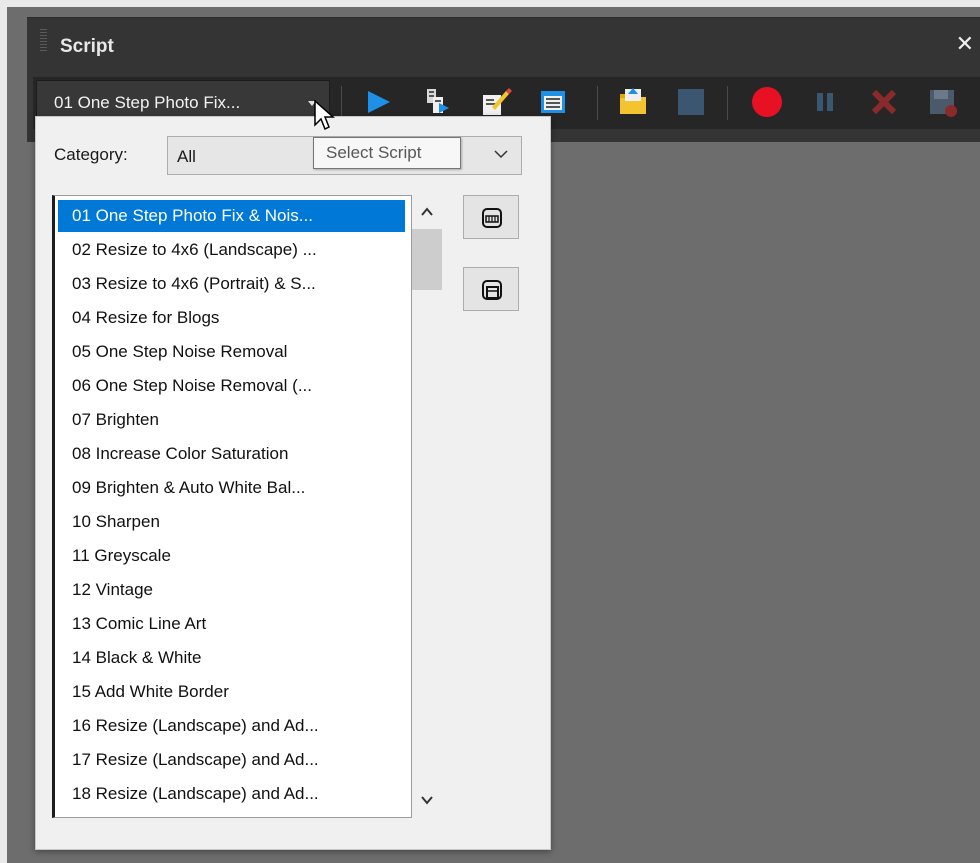 The image size is (980, 863). I want to click on save-icon, so click(943, 103).